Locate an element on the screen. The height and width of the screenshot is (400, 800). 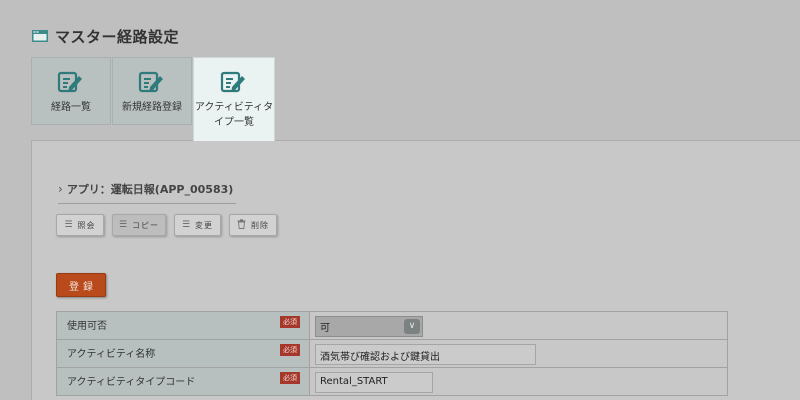
availability-select: 可 ∨ is located at coordinates (369, 326).